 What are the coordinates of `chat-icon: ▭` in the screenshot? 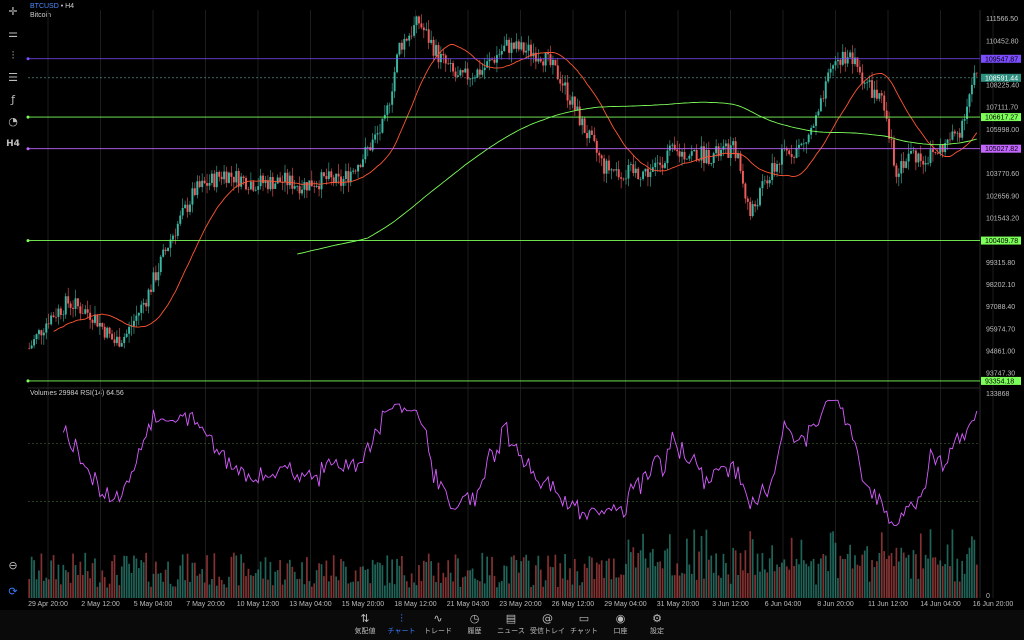 It's located at (584, 618).